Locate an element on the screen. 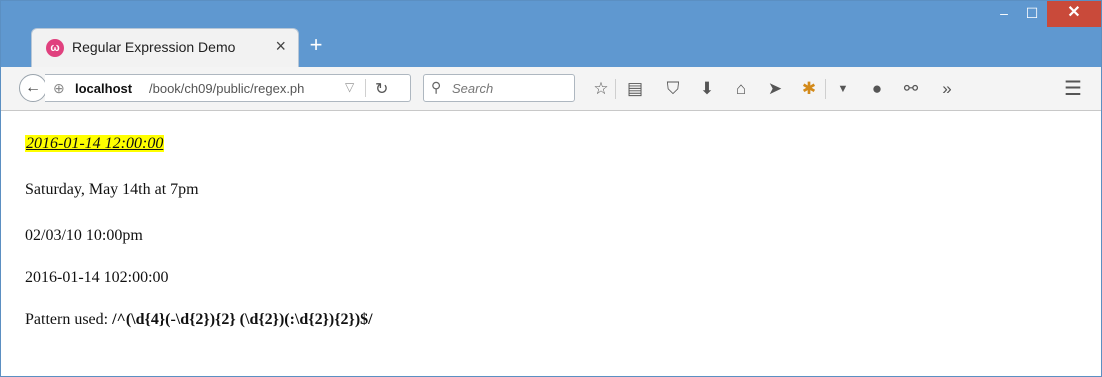 The image size is (1102, 377). download-icon: ⬇ is located at coordinates (707, 89).